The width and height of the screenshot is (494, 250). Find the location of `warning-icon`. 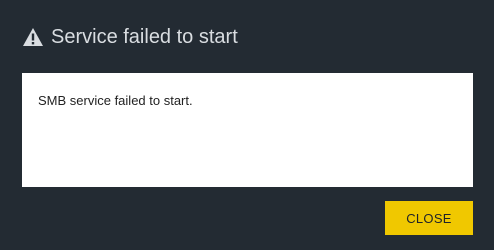

warning-icon is located at coordinates (33, 37).